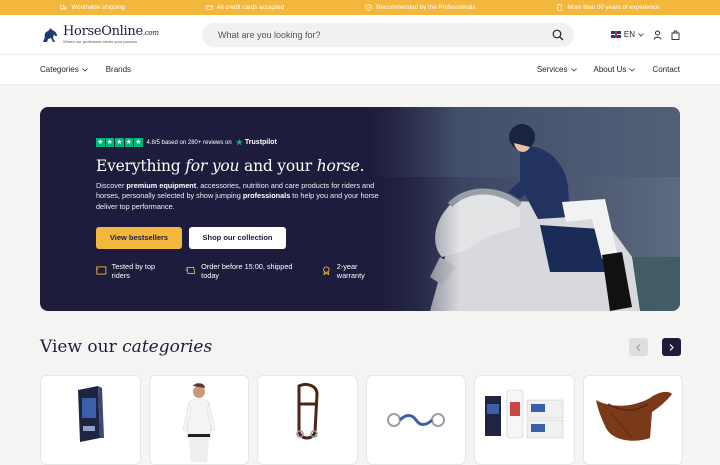 The width and height of the screenshot is (720, 465). Describe the element at coordinates (353, 271) in the screenshot. I see `usp-warranty: 2-year warranty` at that location.